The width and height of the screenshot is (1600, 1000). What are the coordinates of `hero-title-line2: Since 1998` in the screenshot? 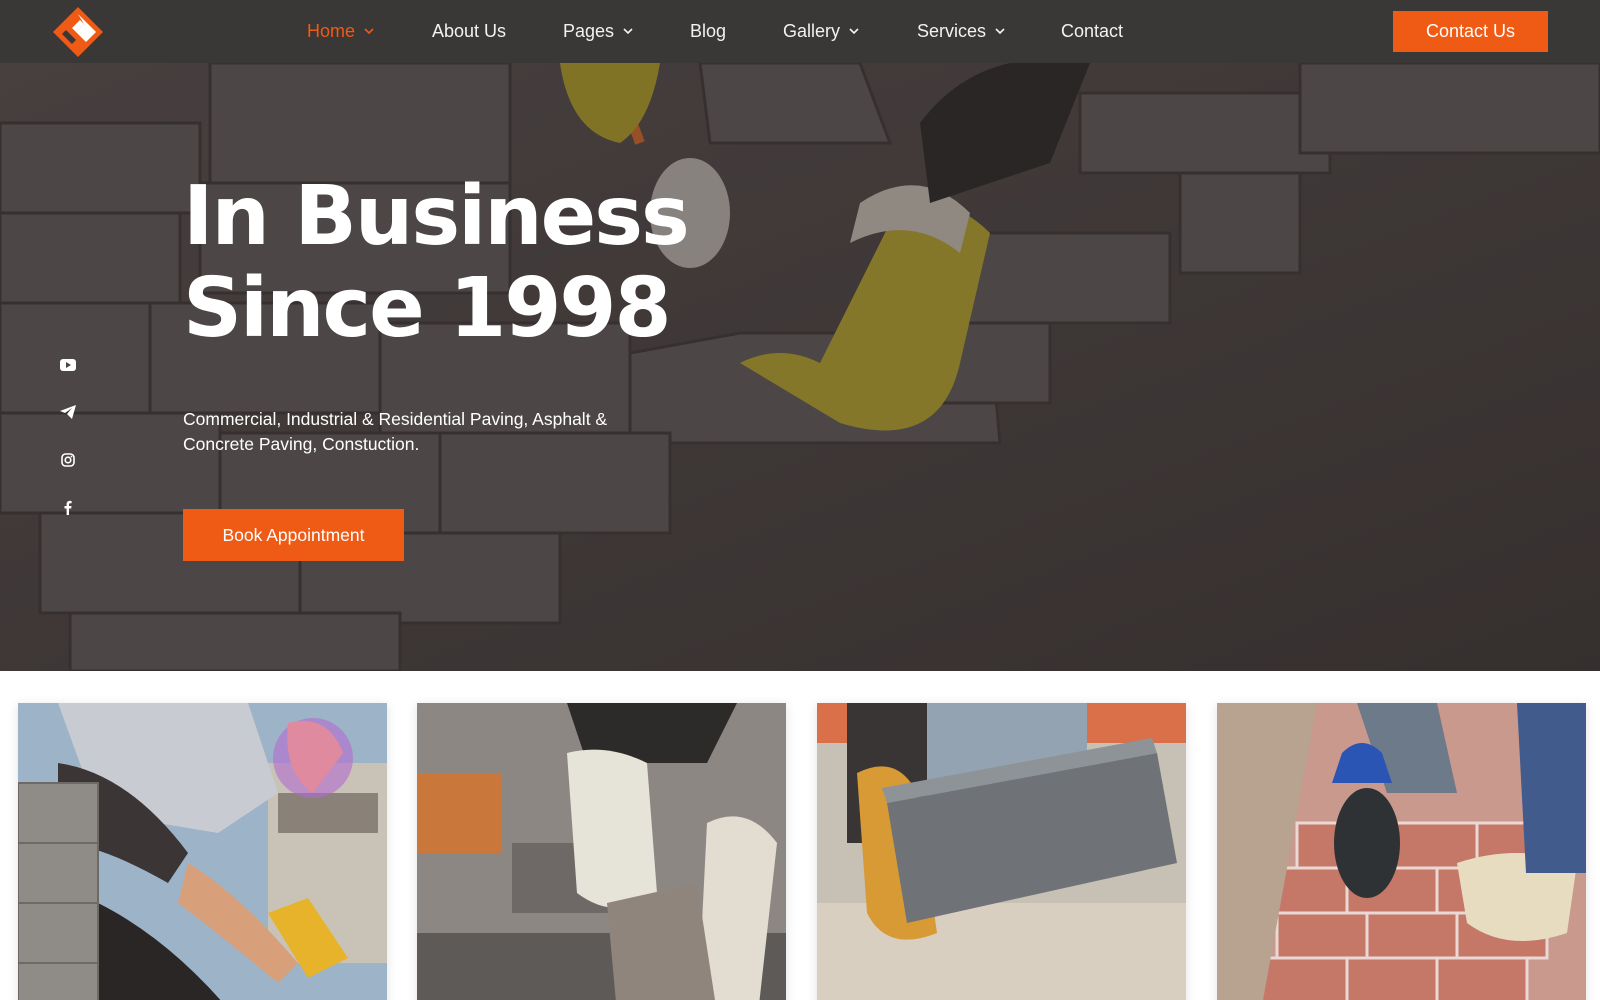 It's located at (427, 308).